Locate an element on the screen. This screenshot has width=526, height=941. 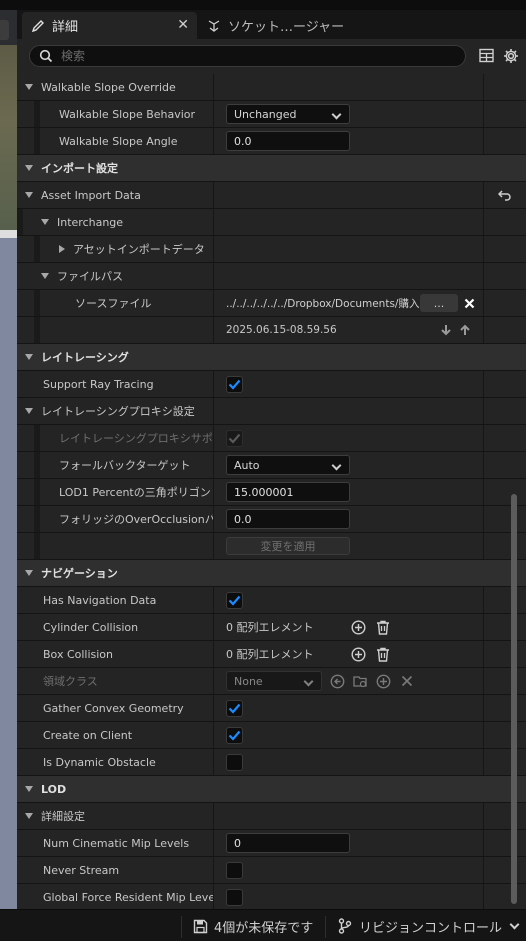
table-view-icon is located at coordinates (486, 55).